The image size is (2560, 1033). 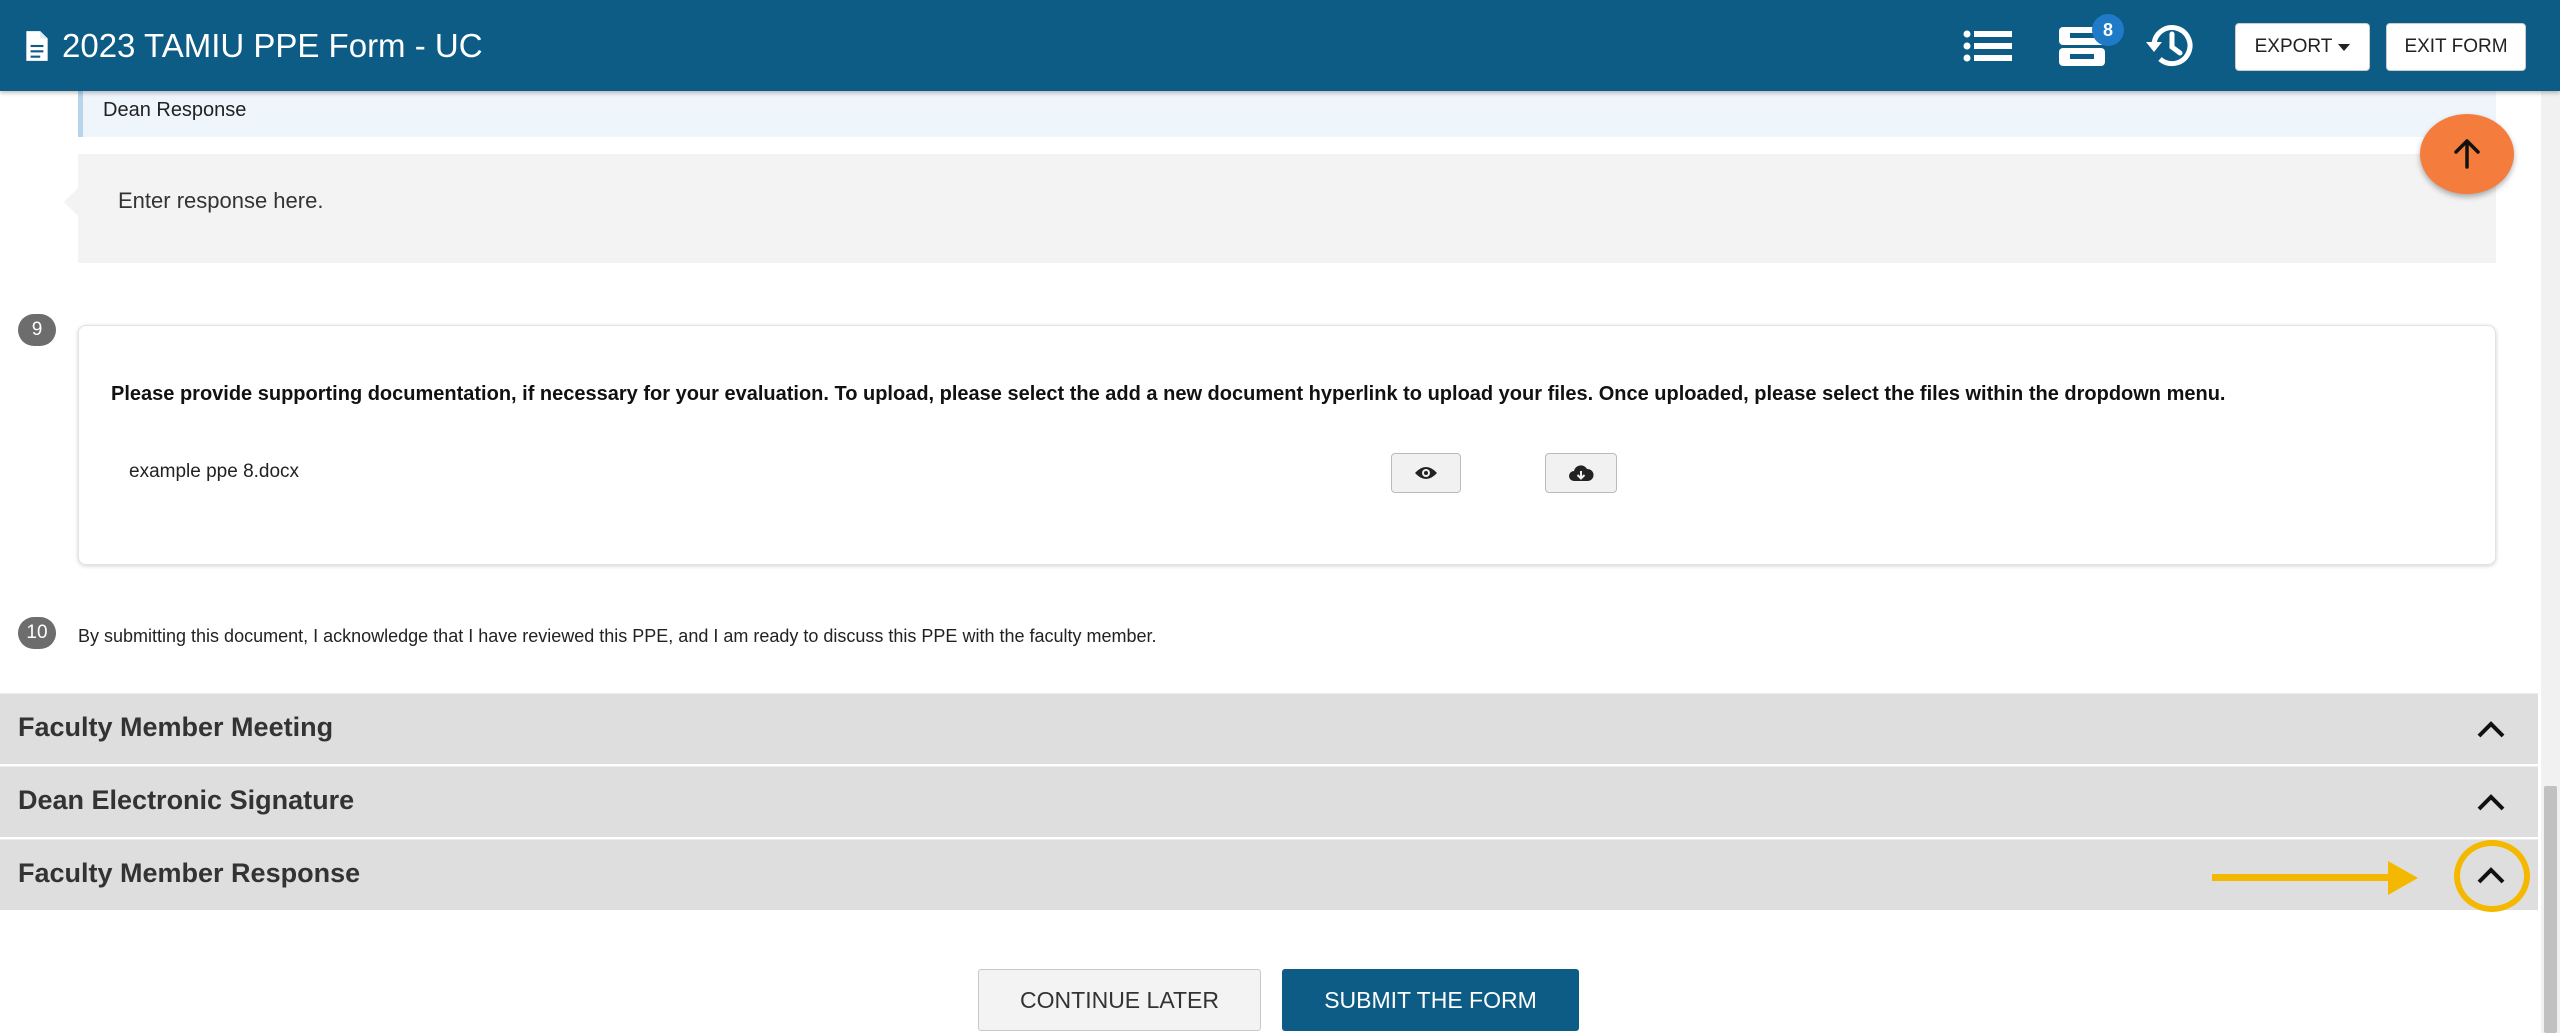 I want to click on title-wrap: 2023 TAMIU PPE Form - UC, so click(x=253, y=46).